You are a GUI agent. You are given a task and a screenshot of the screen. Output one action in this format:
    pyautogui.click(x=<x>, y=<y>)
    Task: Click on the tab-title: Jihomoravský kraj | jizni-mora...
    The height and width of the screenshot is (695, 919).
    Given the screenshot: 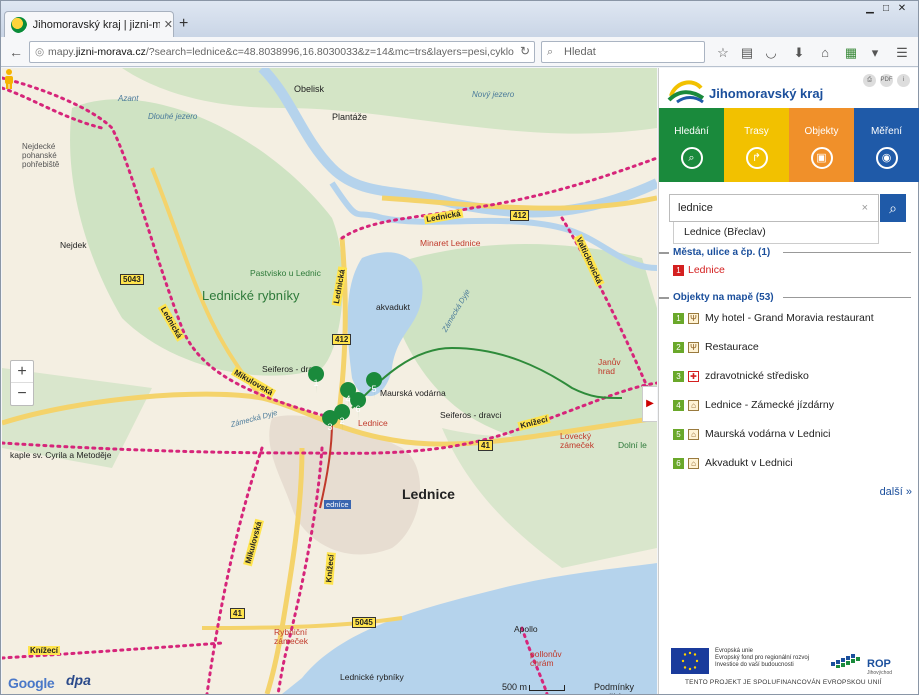 What is the action you would take?
    pyautogui.click(x=96, y=24)
    